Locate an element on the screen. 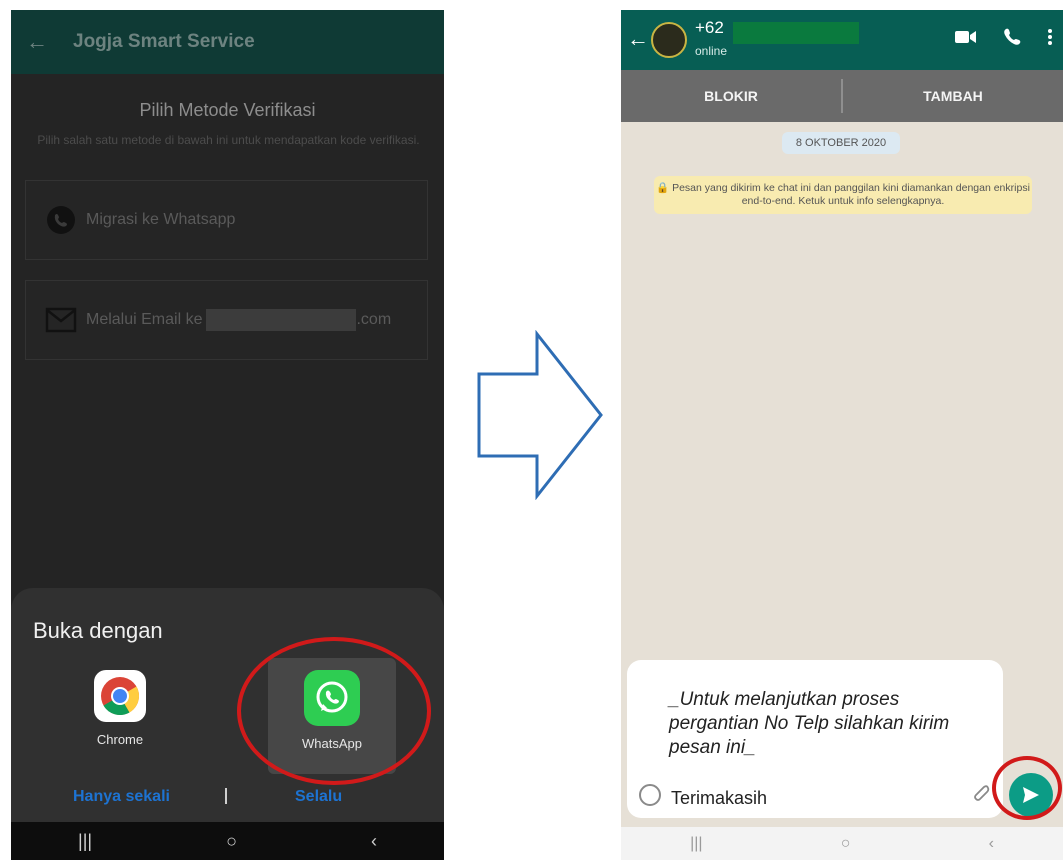  video-call-icon is located at coordinates (966, 39).